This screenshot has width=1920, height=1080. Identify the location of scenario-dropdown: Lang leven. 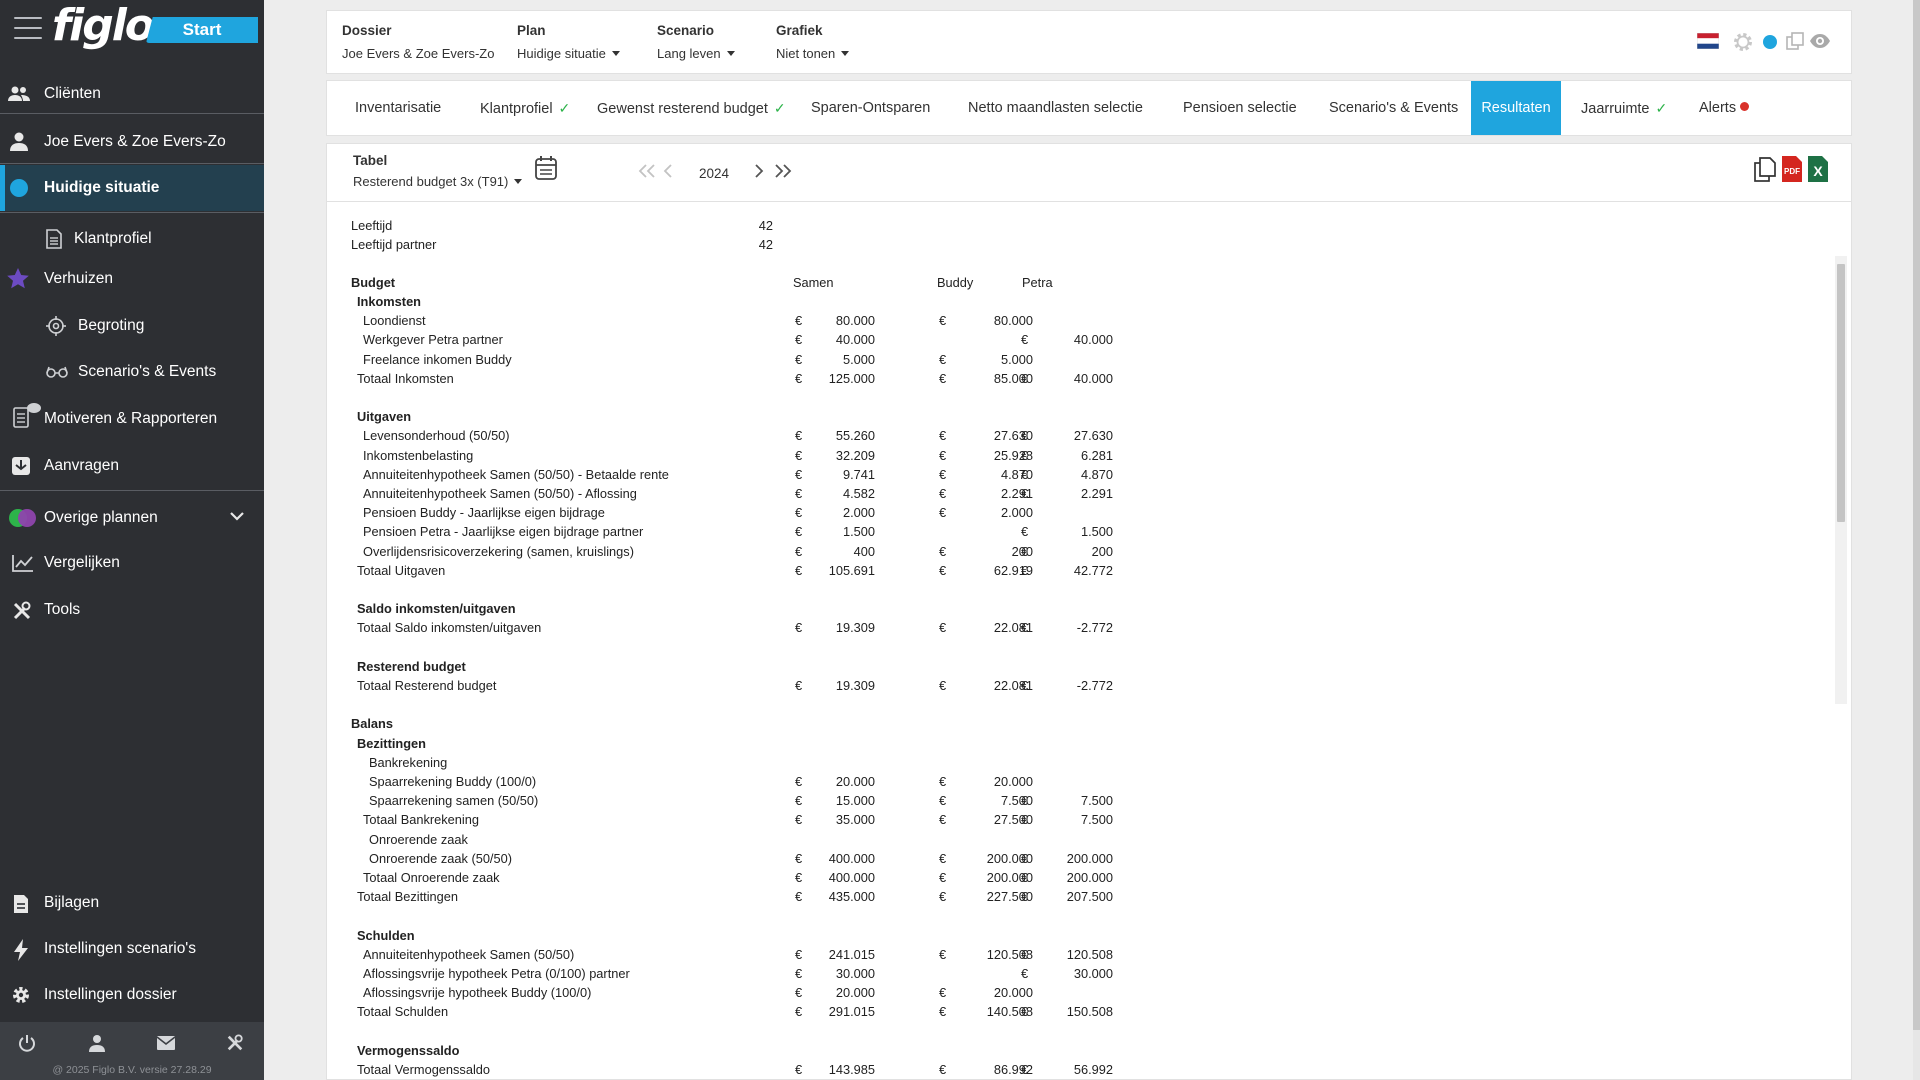
(696, 53).